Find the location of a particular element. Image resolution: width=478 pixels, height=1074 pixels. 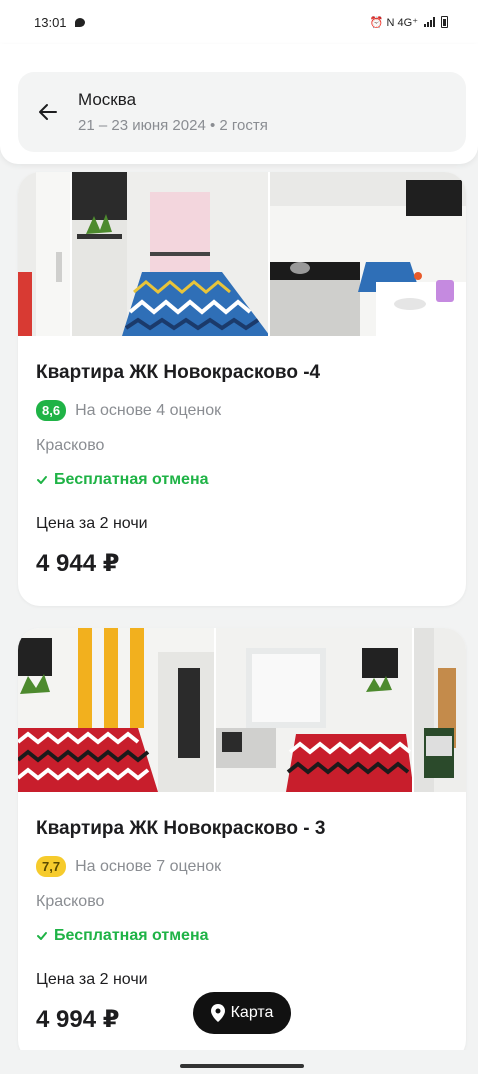

status-time-group: 13:01 is located at coordinates (59, 22).